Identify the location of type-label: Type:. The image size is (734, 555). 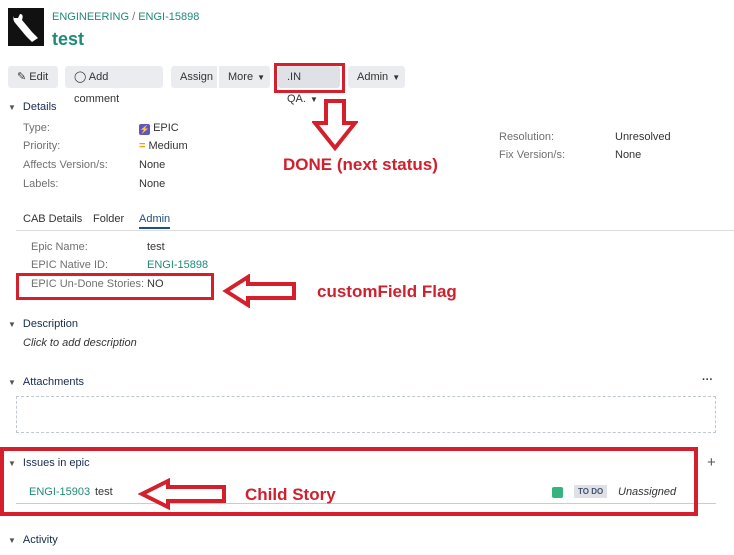
(36, 128).